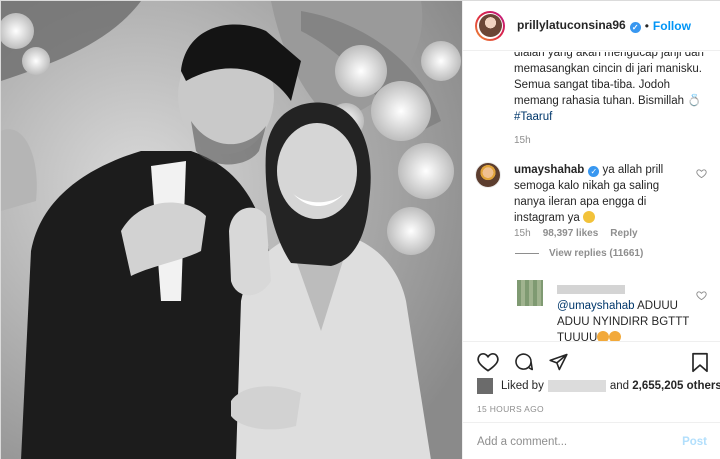 Image resolution: width=720 pixels, height=459 pixels. I want to click on post-timestamp: 15 HOURS AGO, so click(510, 409).